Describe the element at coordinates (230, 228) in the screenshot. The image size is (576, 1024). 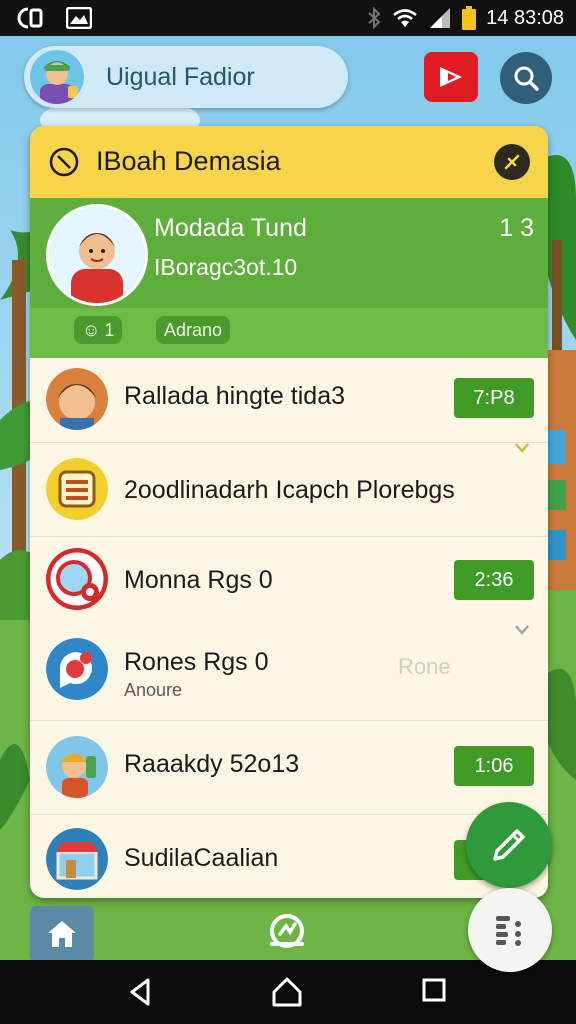
I see `featured-name: Modada Tund` at that location.